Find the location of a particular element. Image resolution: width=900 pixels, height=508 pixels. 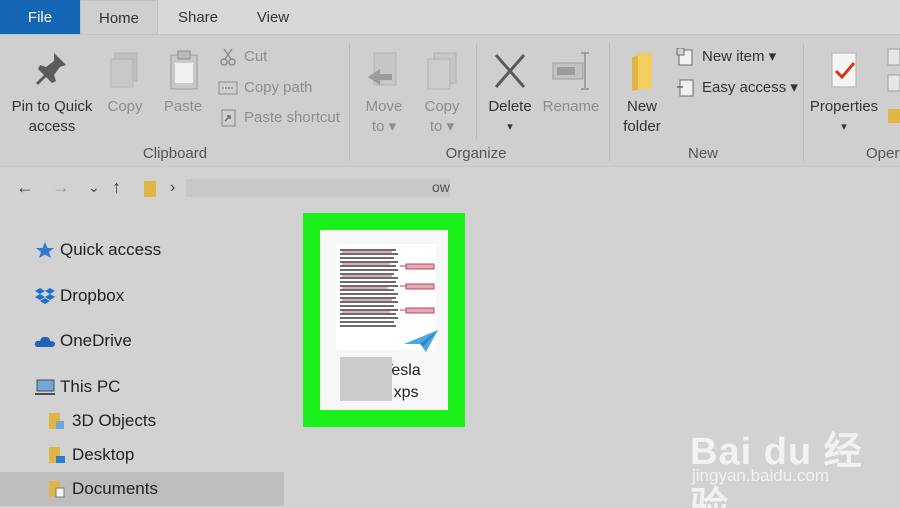

copy-path-button: Copy path is located at coordinates (265, 88).